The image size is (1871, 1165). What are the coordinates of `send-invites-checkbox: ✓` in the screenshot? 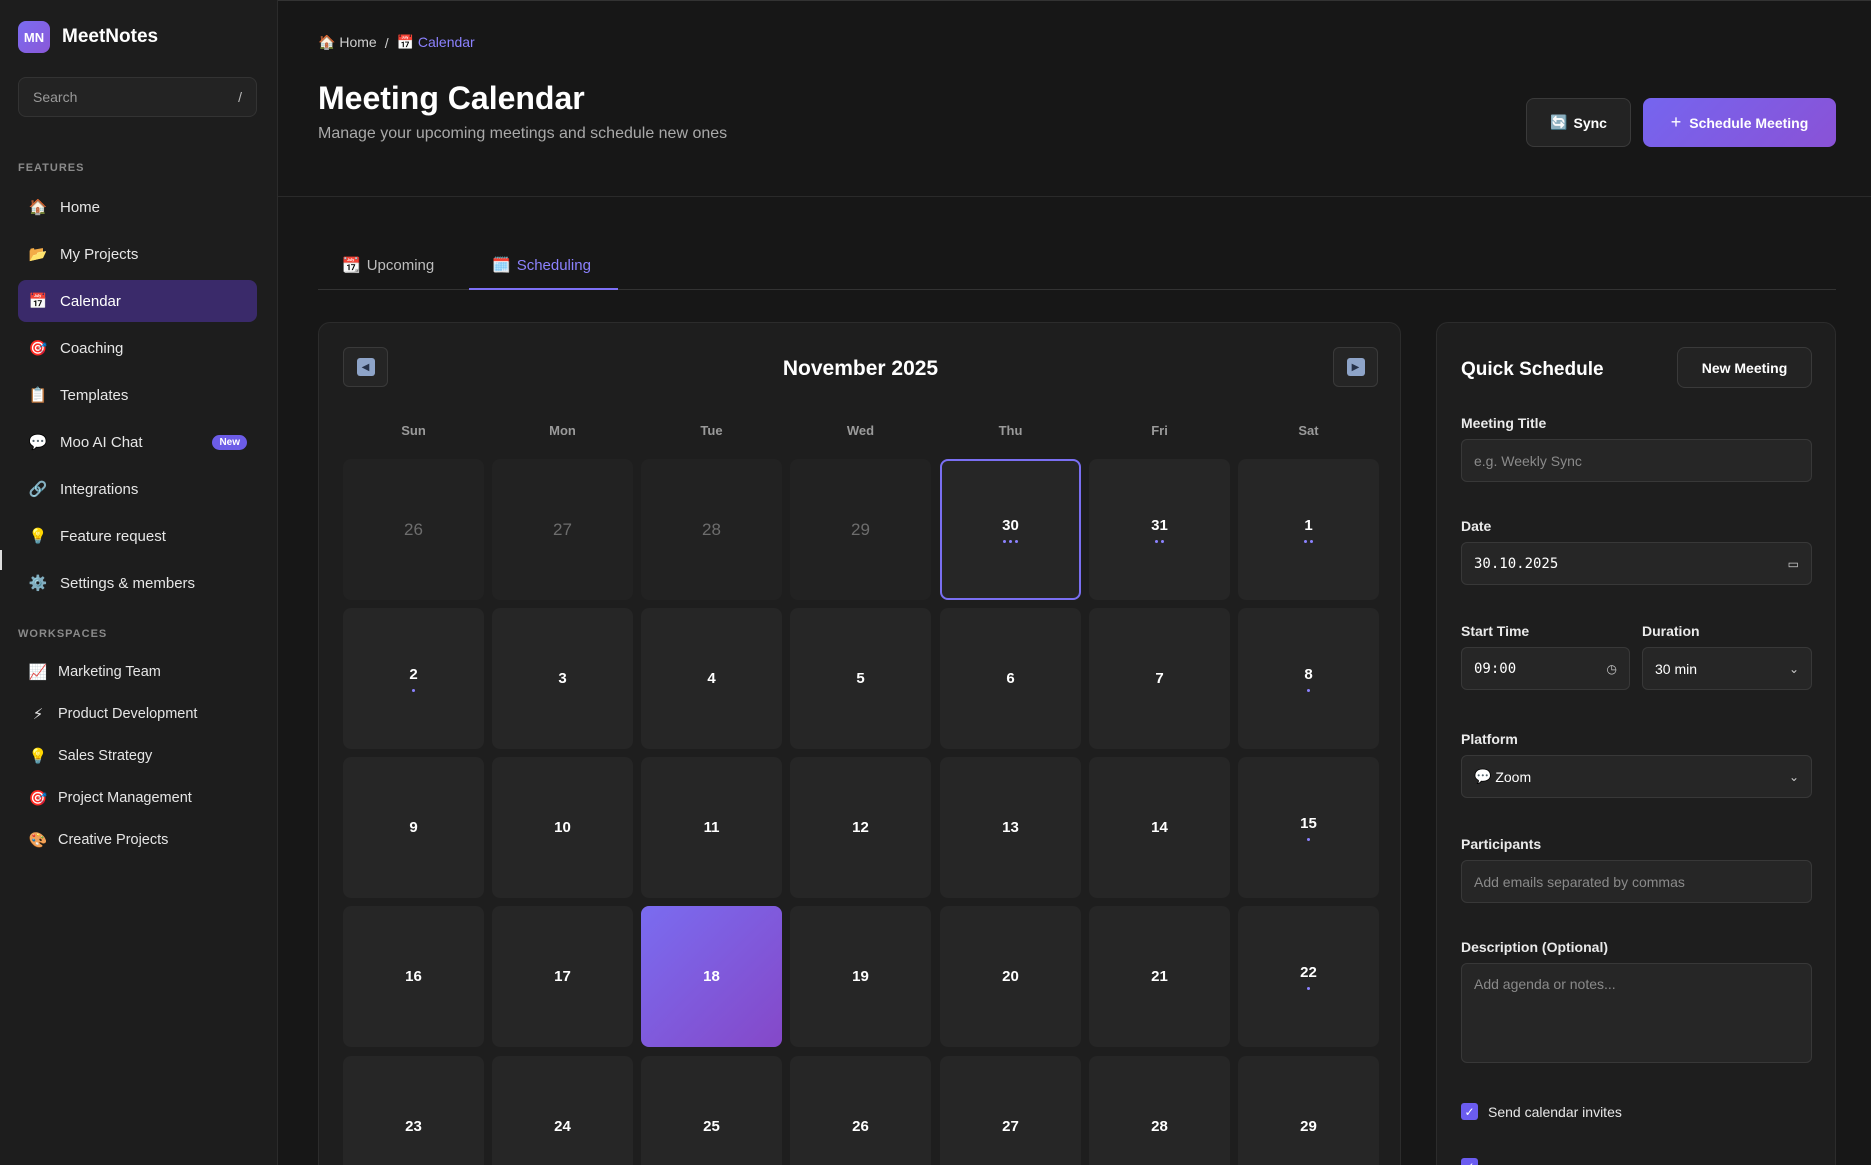 It's located at (1469, 1111).